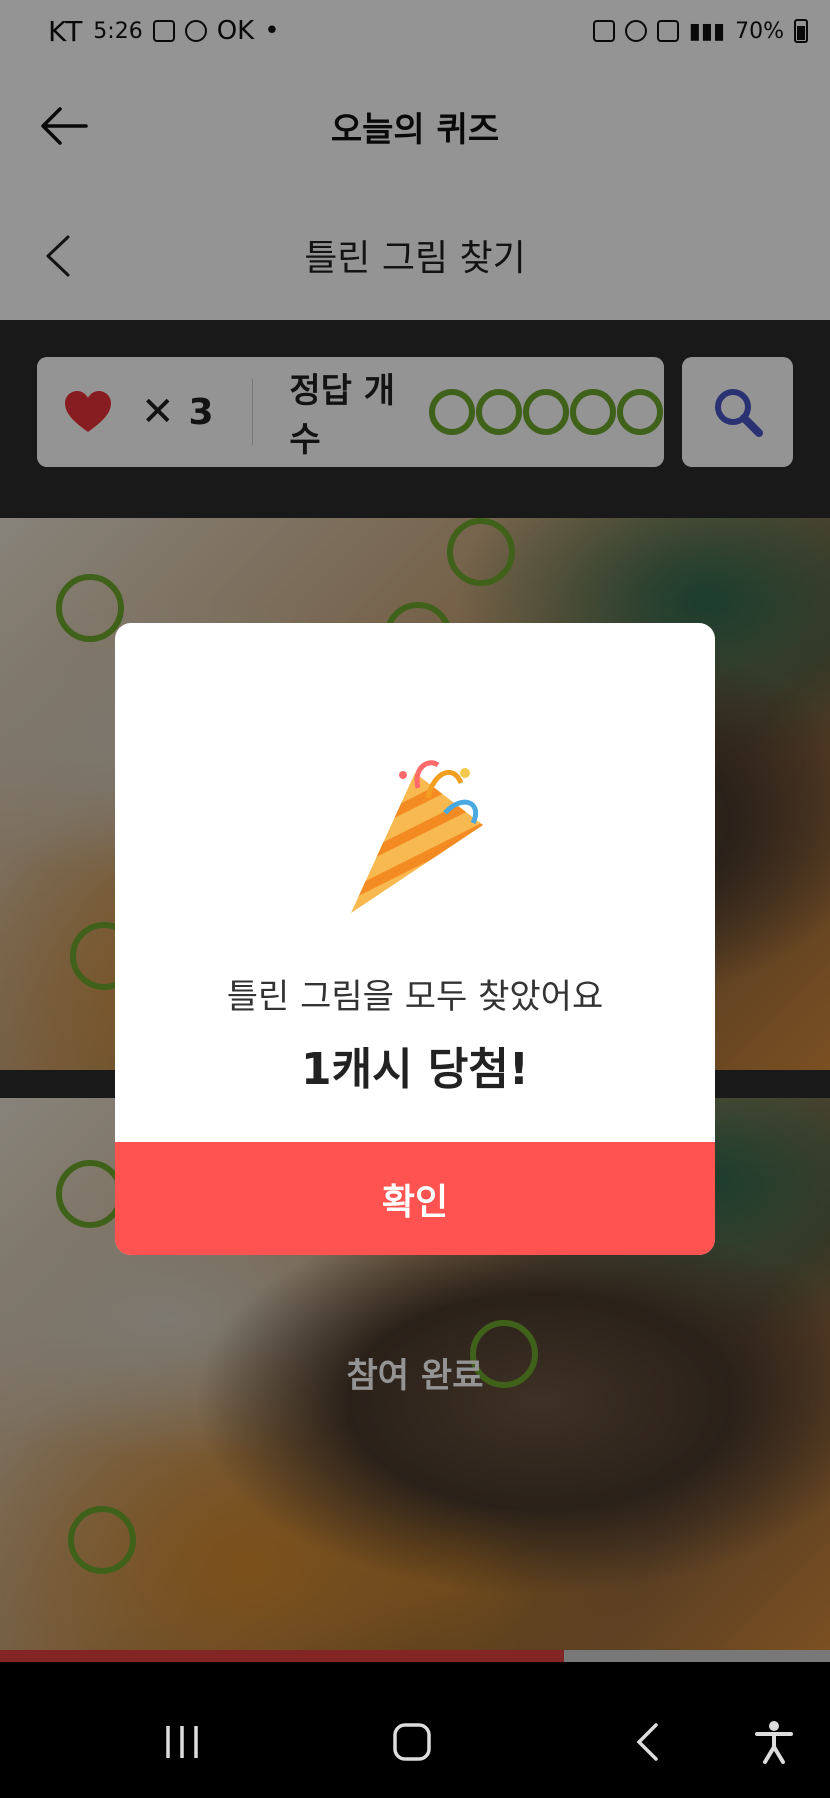 The height and width of the screenshot is (1798, 830). I want to click on system-nav-bar, so click(415, 1742).